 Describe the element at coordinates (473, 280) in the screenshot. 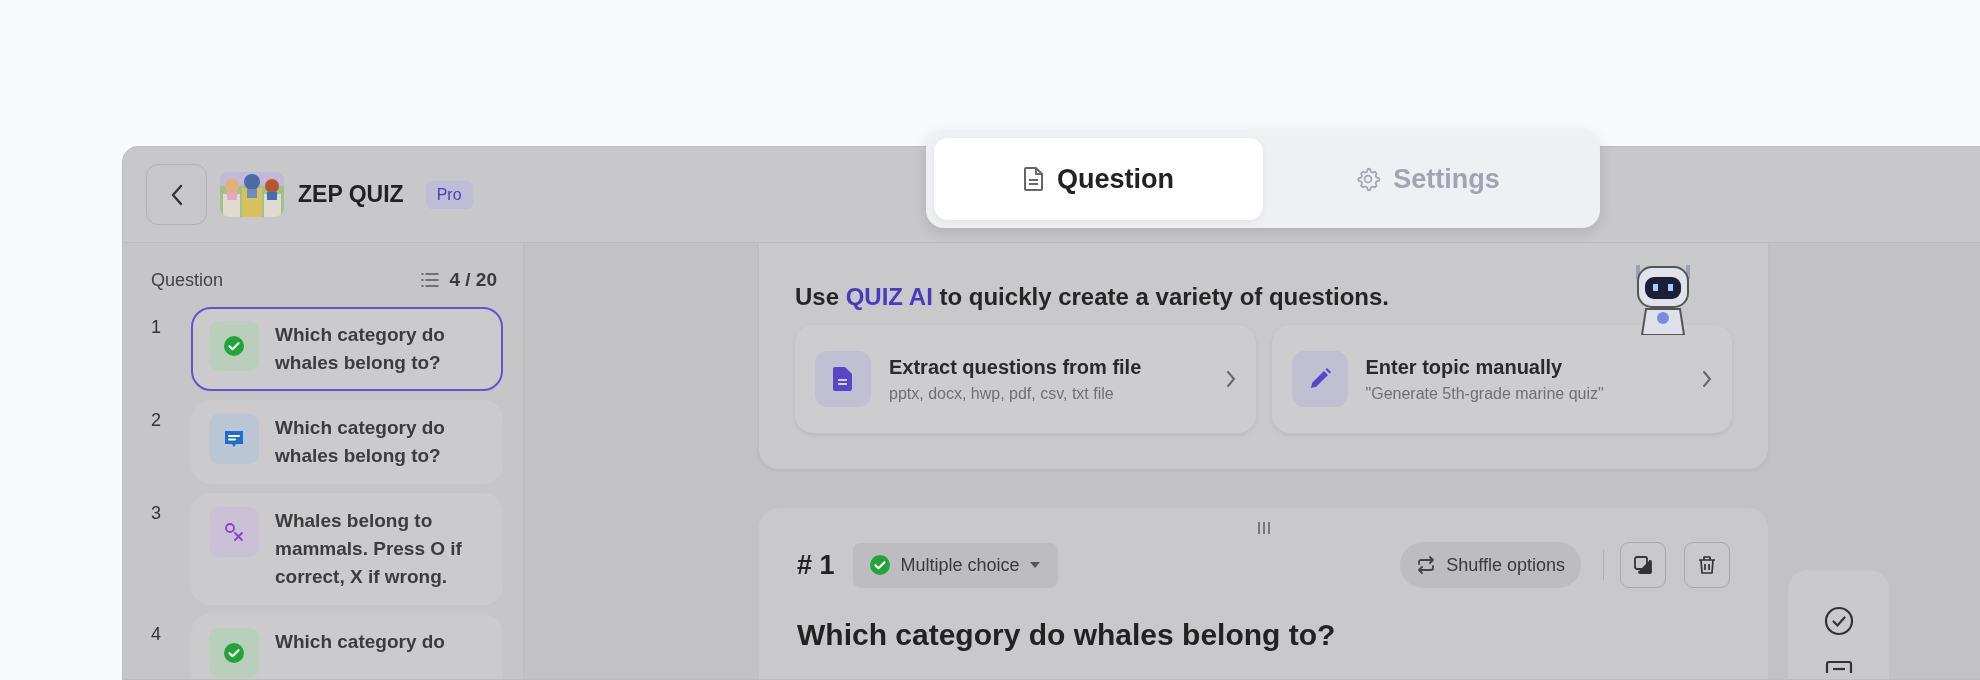

I see `question-count: 4 / 20` at that location.